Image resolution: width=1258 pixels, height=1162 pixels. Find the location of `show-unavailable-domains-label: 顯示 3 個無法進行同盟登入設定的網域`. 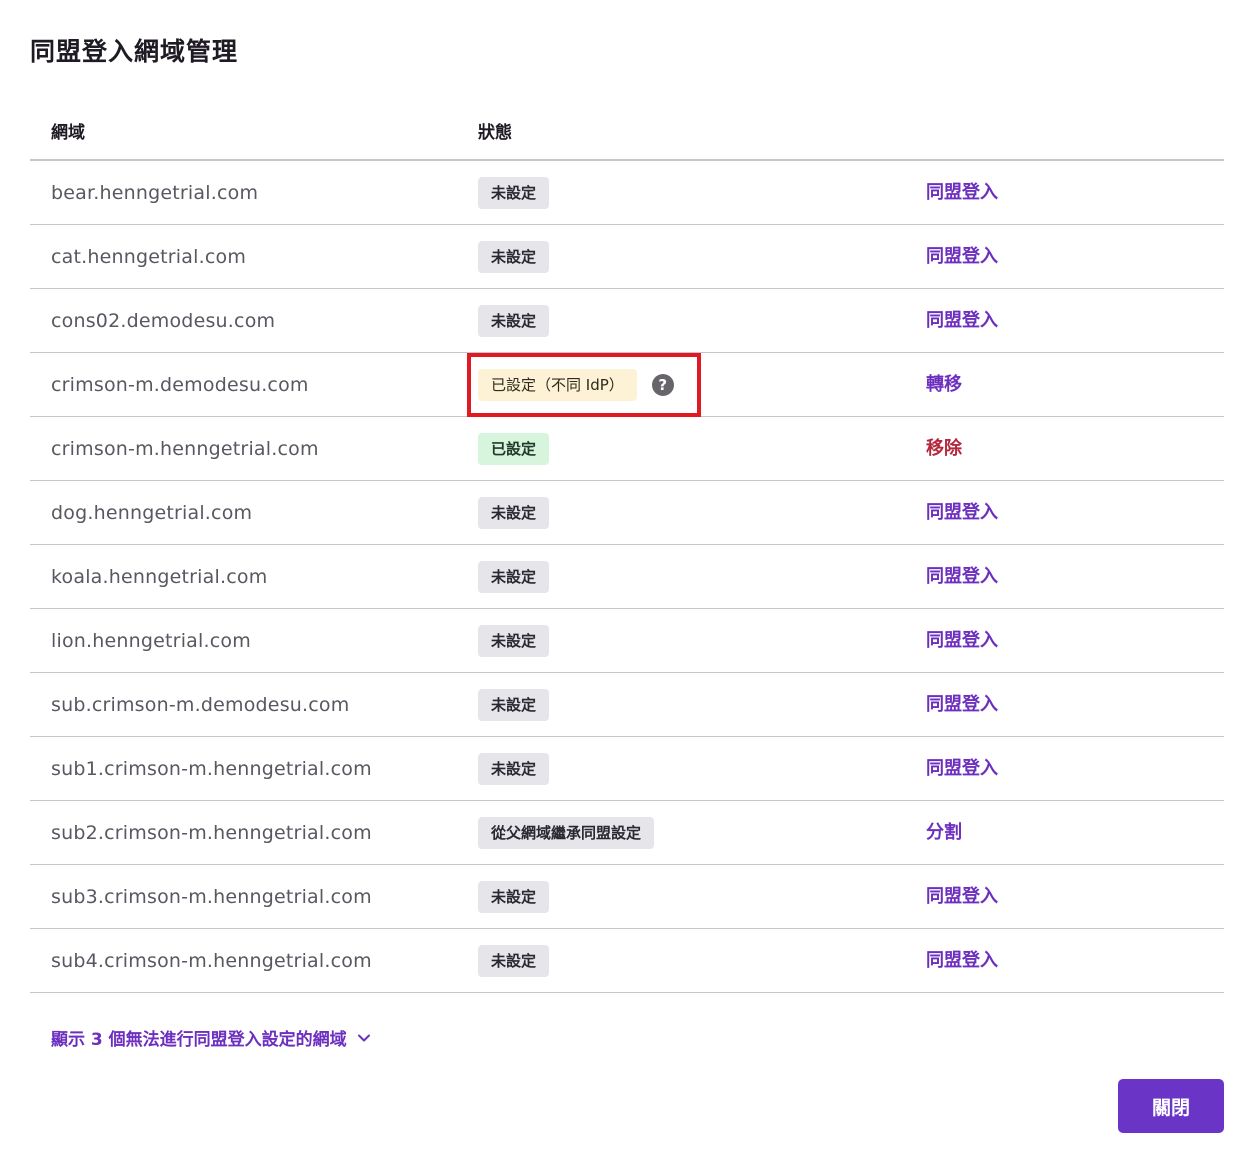

show-unavailable-domains-label: 顯示 3 個無法進行同盟登入設定的網域 is located at coordinates (199, 1040).